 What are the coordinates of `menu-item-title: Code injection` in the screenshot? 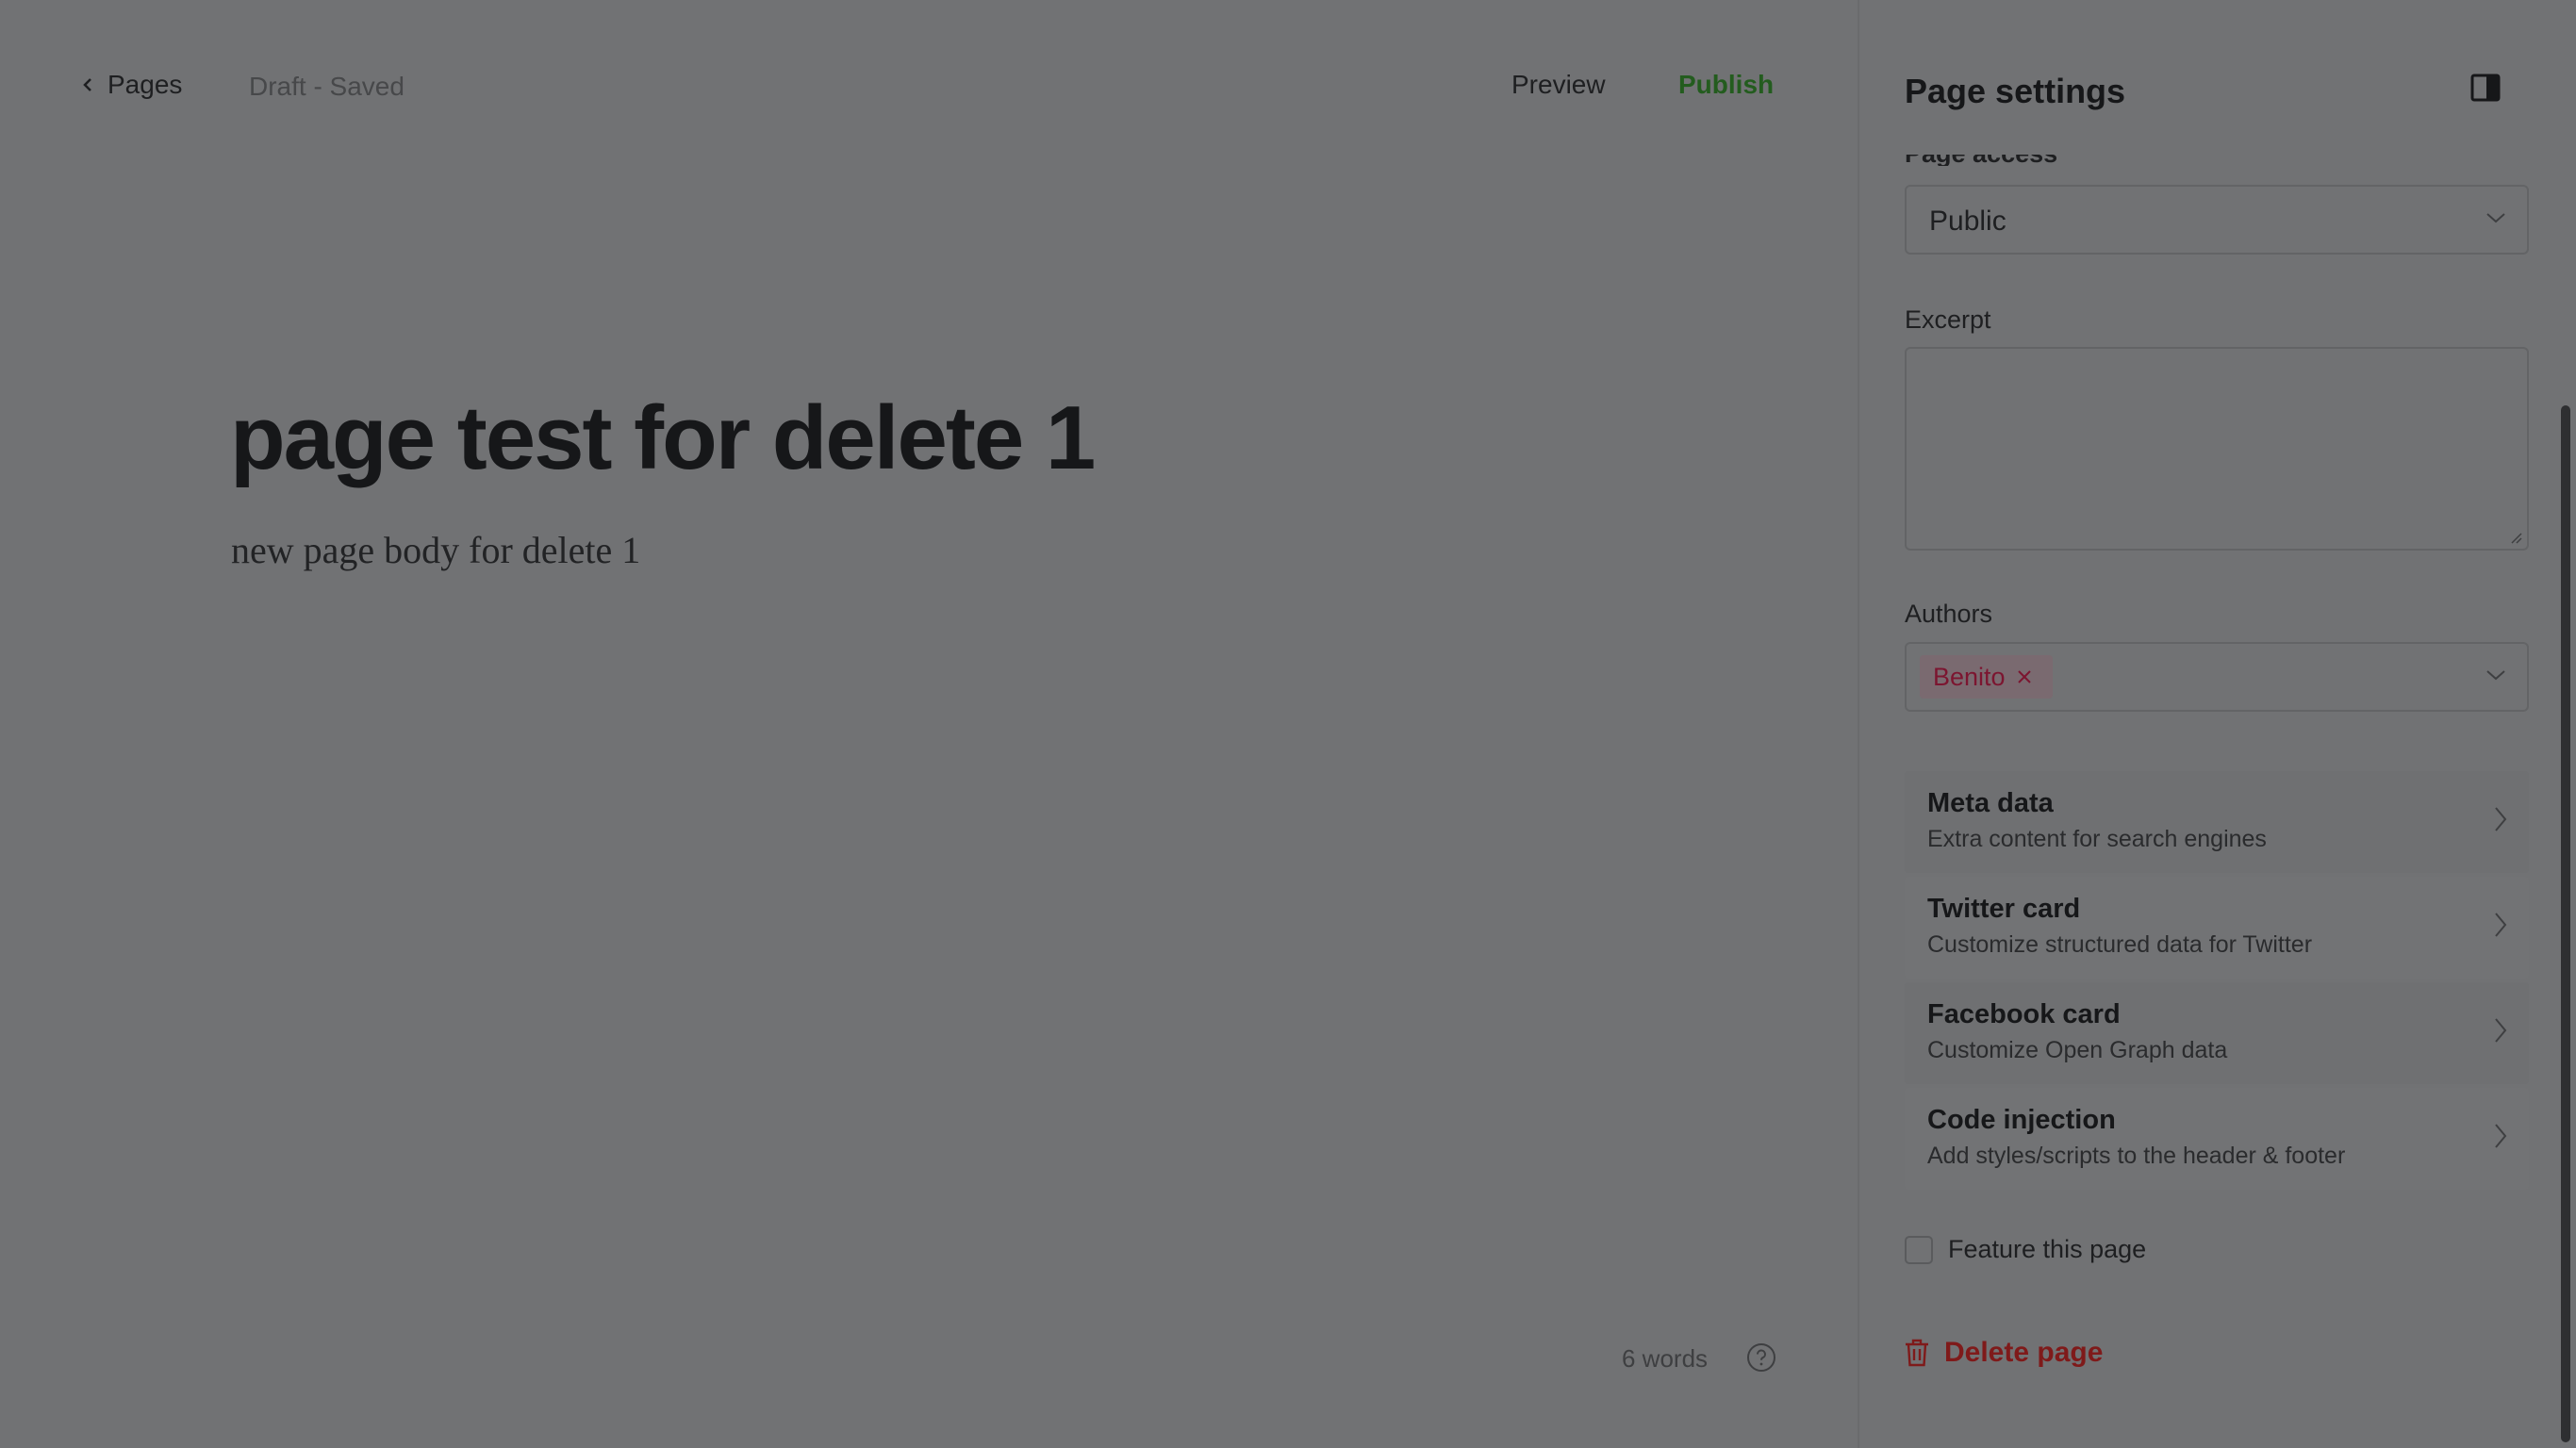 It's located at (2021, 1120).